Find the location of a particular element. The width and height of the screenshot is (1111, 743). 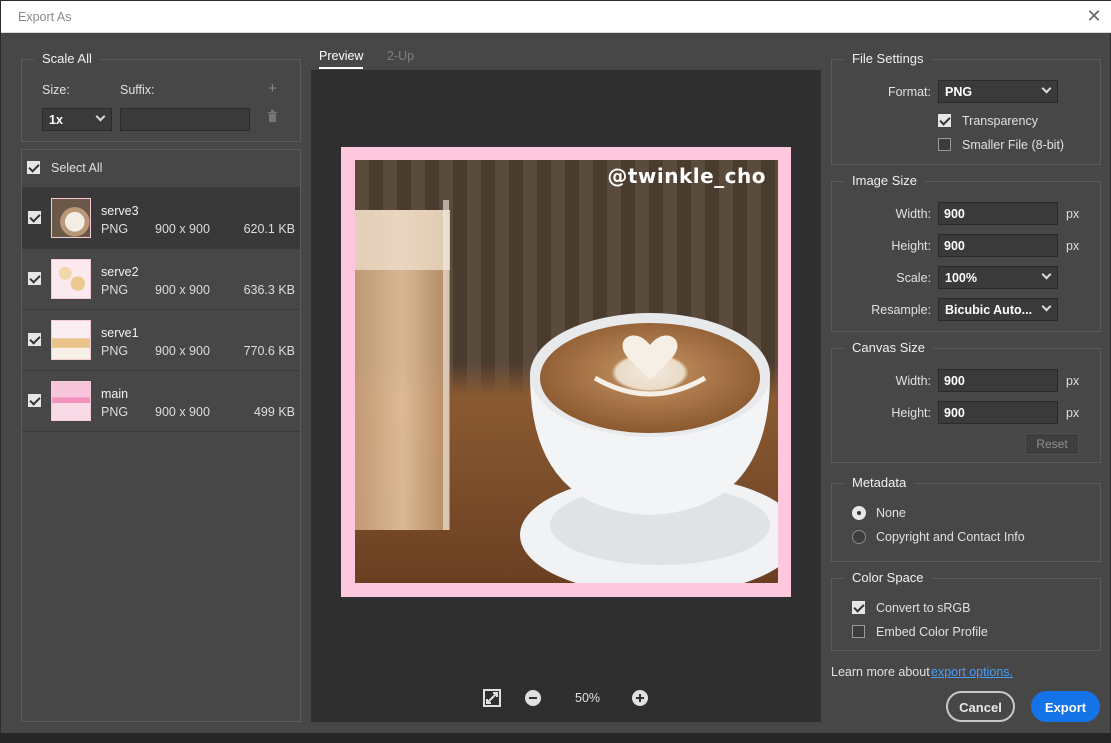

preview-watermark: @twinkle_cho is located at coordinates (686, 176).